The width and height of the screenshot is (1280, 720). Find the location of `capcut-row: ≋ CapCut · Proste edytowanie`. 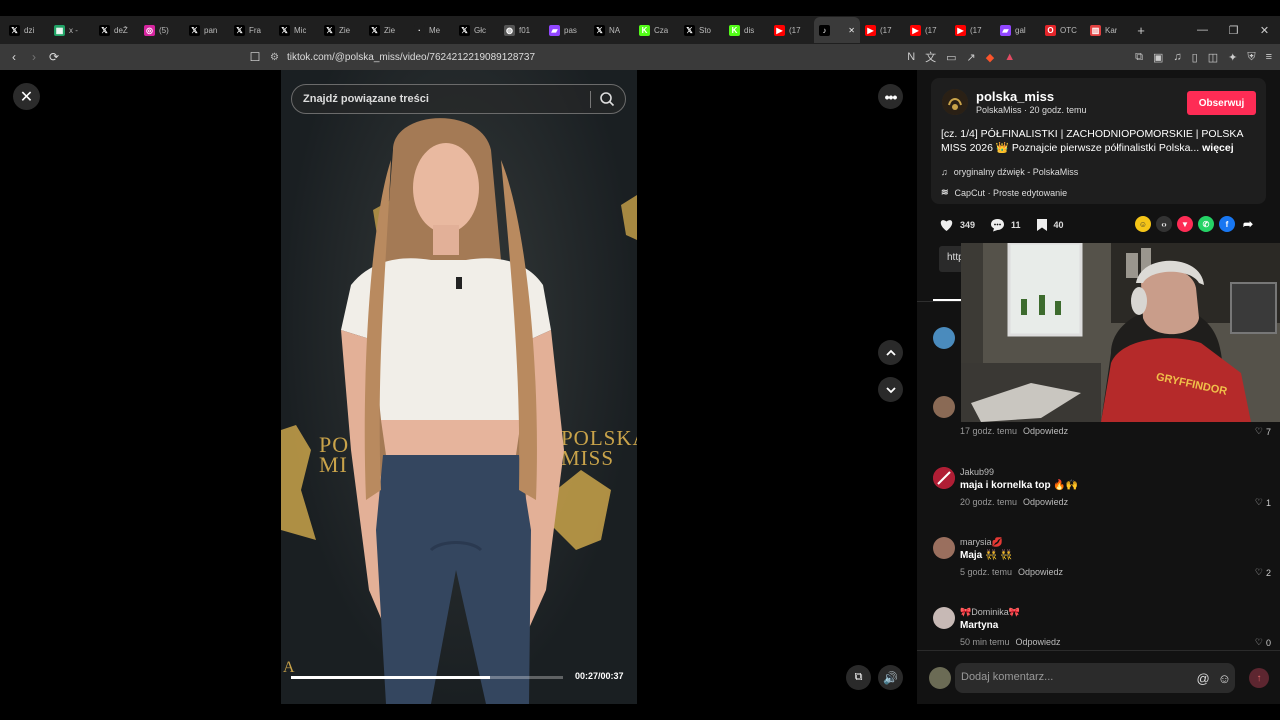

capcut-row: ≋ CapCut · Proste edytowanie is located at coordinates (1004, 192).